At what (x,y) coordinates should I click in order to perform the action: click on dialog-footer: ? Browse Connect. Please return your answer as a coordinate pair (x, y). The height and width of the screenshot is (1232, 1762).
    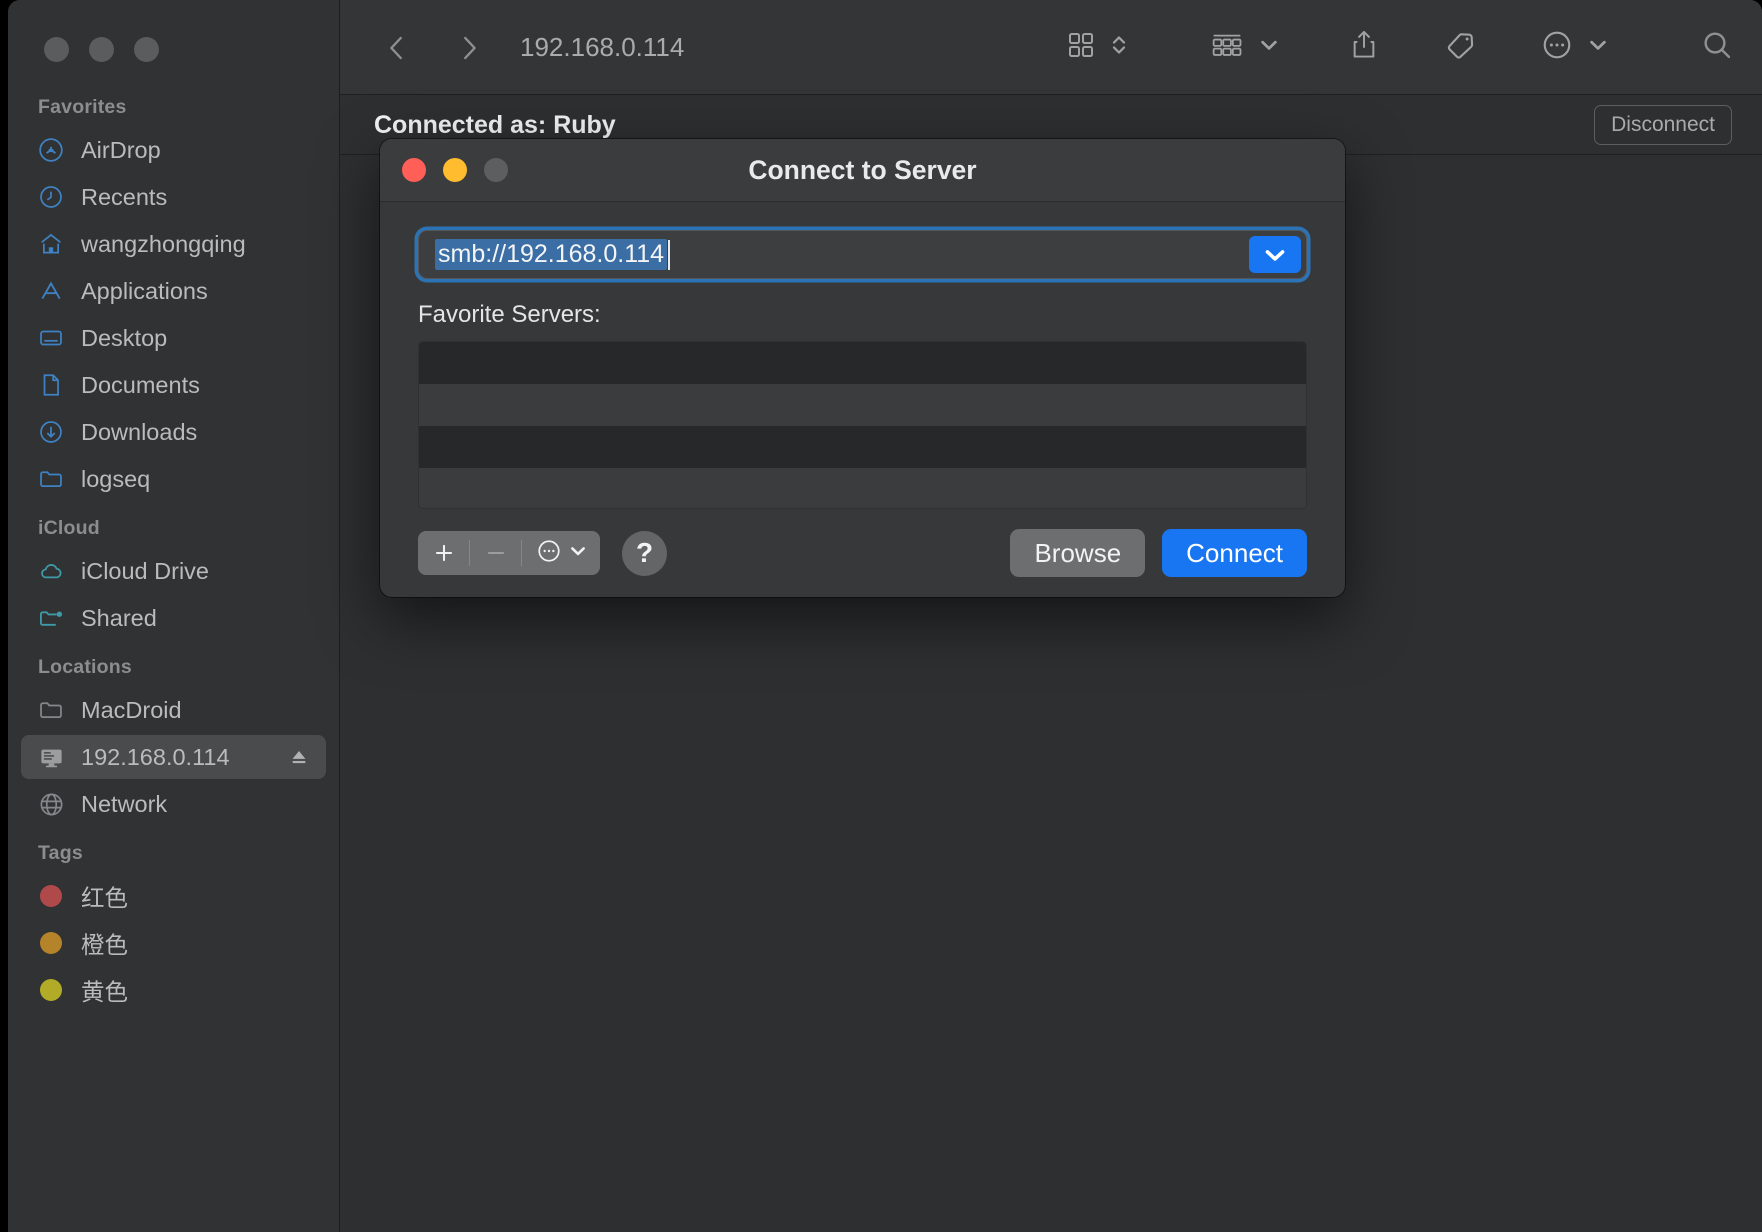
    Looking at the image, I should click on (862, 553).